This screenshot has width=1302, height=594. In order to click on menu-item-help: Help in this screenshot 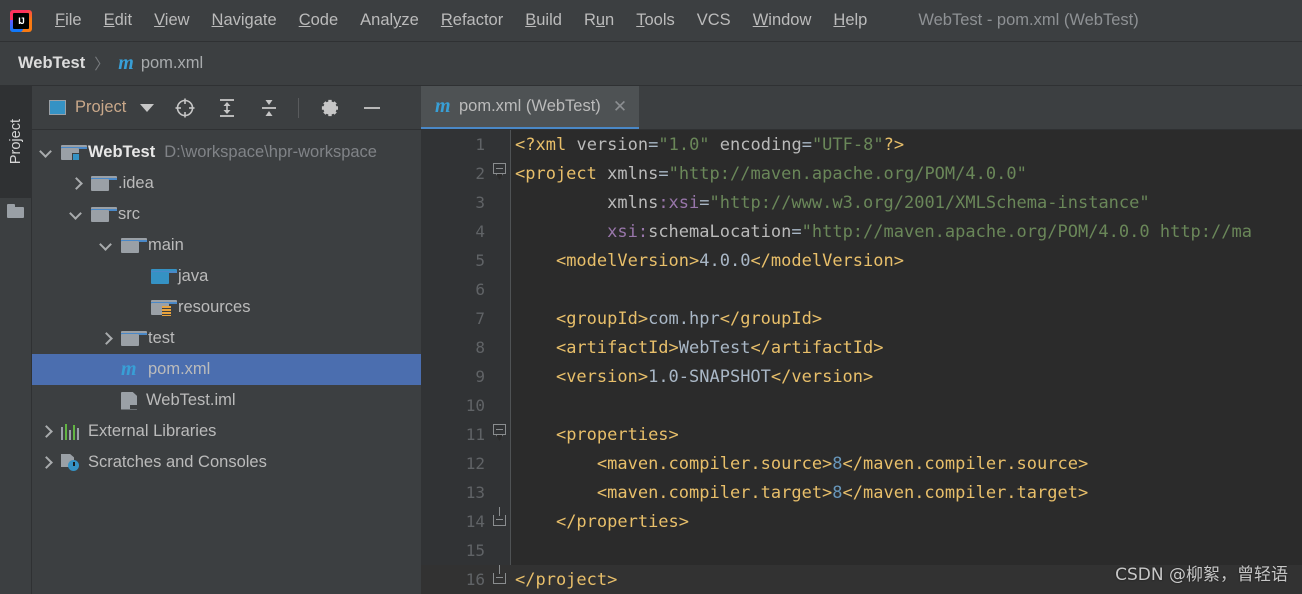, I will do `click(850, 20)`.